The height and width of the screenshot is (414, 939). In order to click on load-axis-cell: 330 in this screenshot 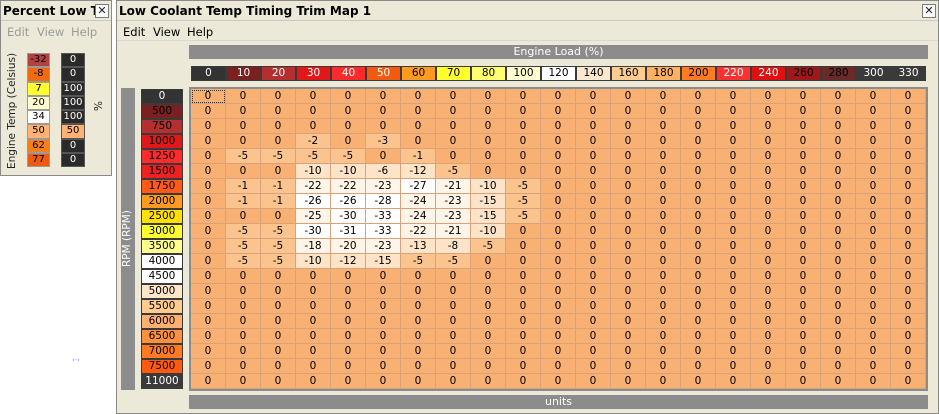, I will do `click(908, 73)`.